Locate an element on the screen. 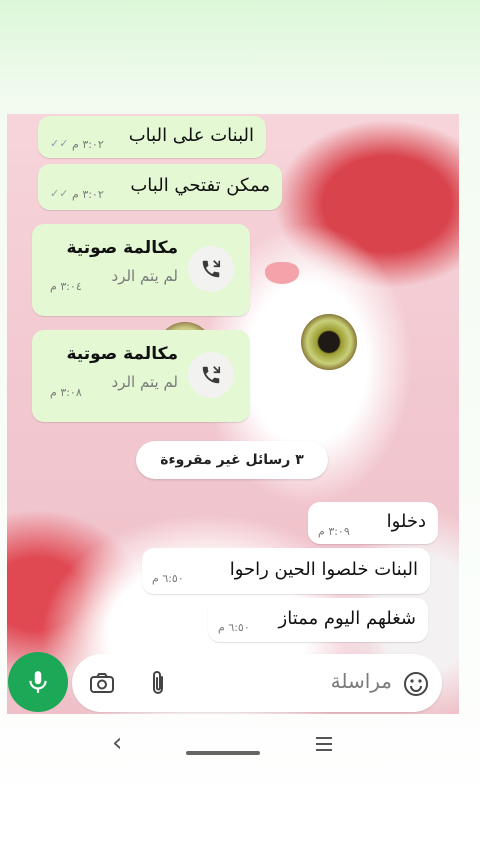 The height and width of the screenshot is (853, 480). message-text: البنات على الباب is located at coordinates (191, 135).